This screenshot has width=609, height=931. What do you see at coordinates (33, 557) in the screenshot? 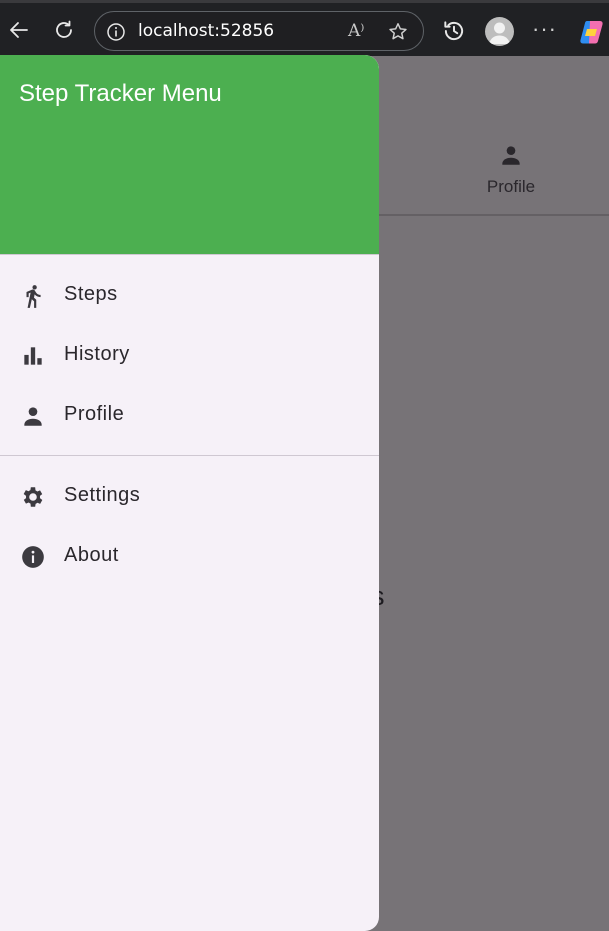
I see `info-icon` at bounding box center [33, 557].